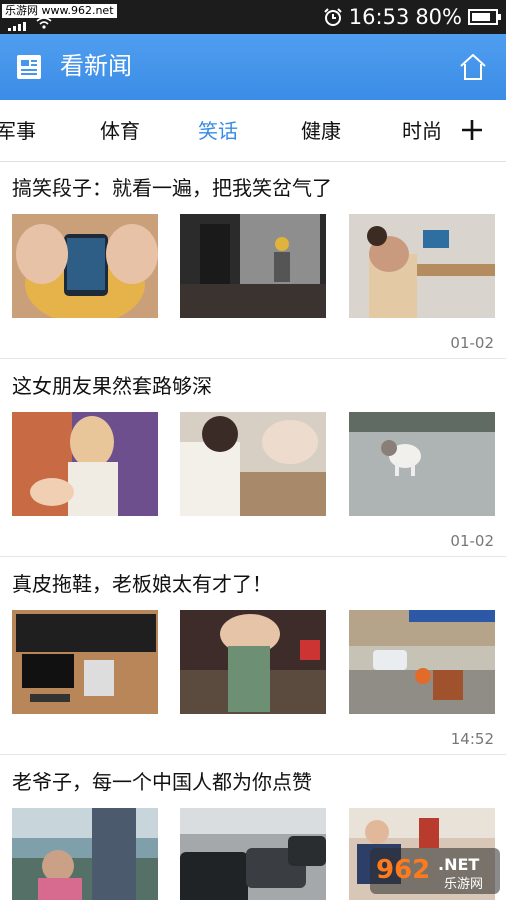 The height and width of the screenshot is (900, 506). I want to click on tab-fashion: 时尚, so click(422, 131).